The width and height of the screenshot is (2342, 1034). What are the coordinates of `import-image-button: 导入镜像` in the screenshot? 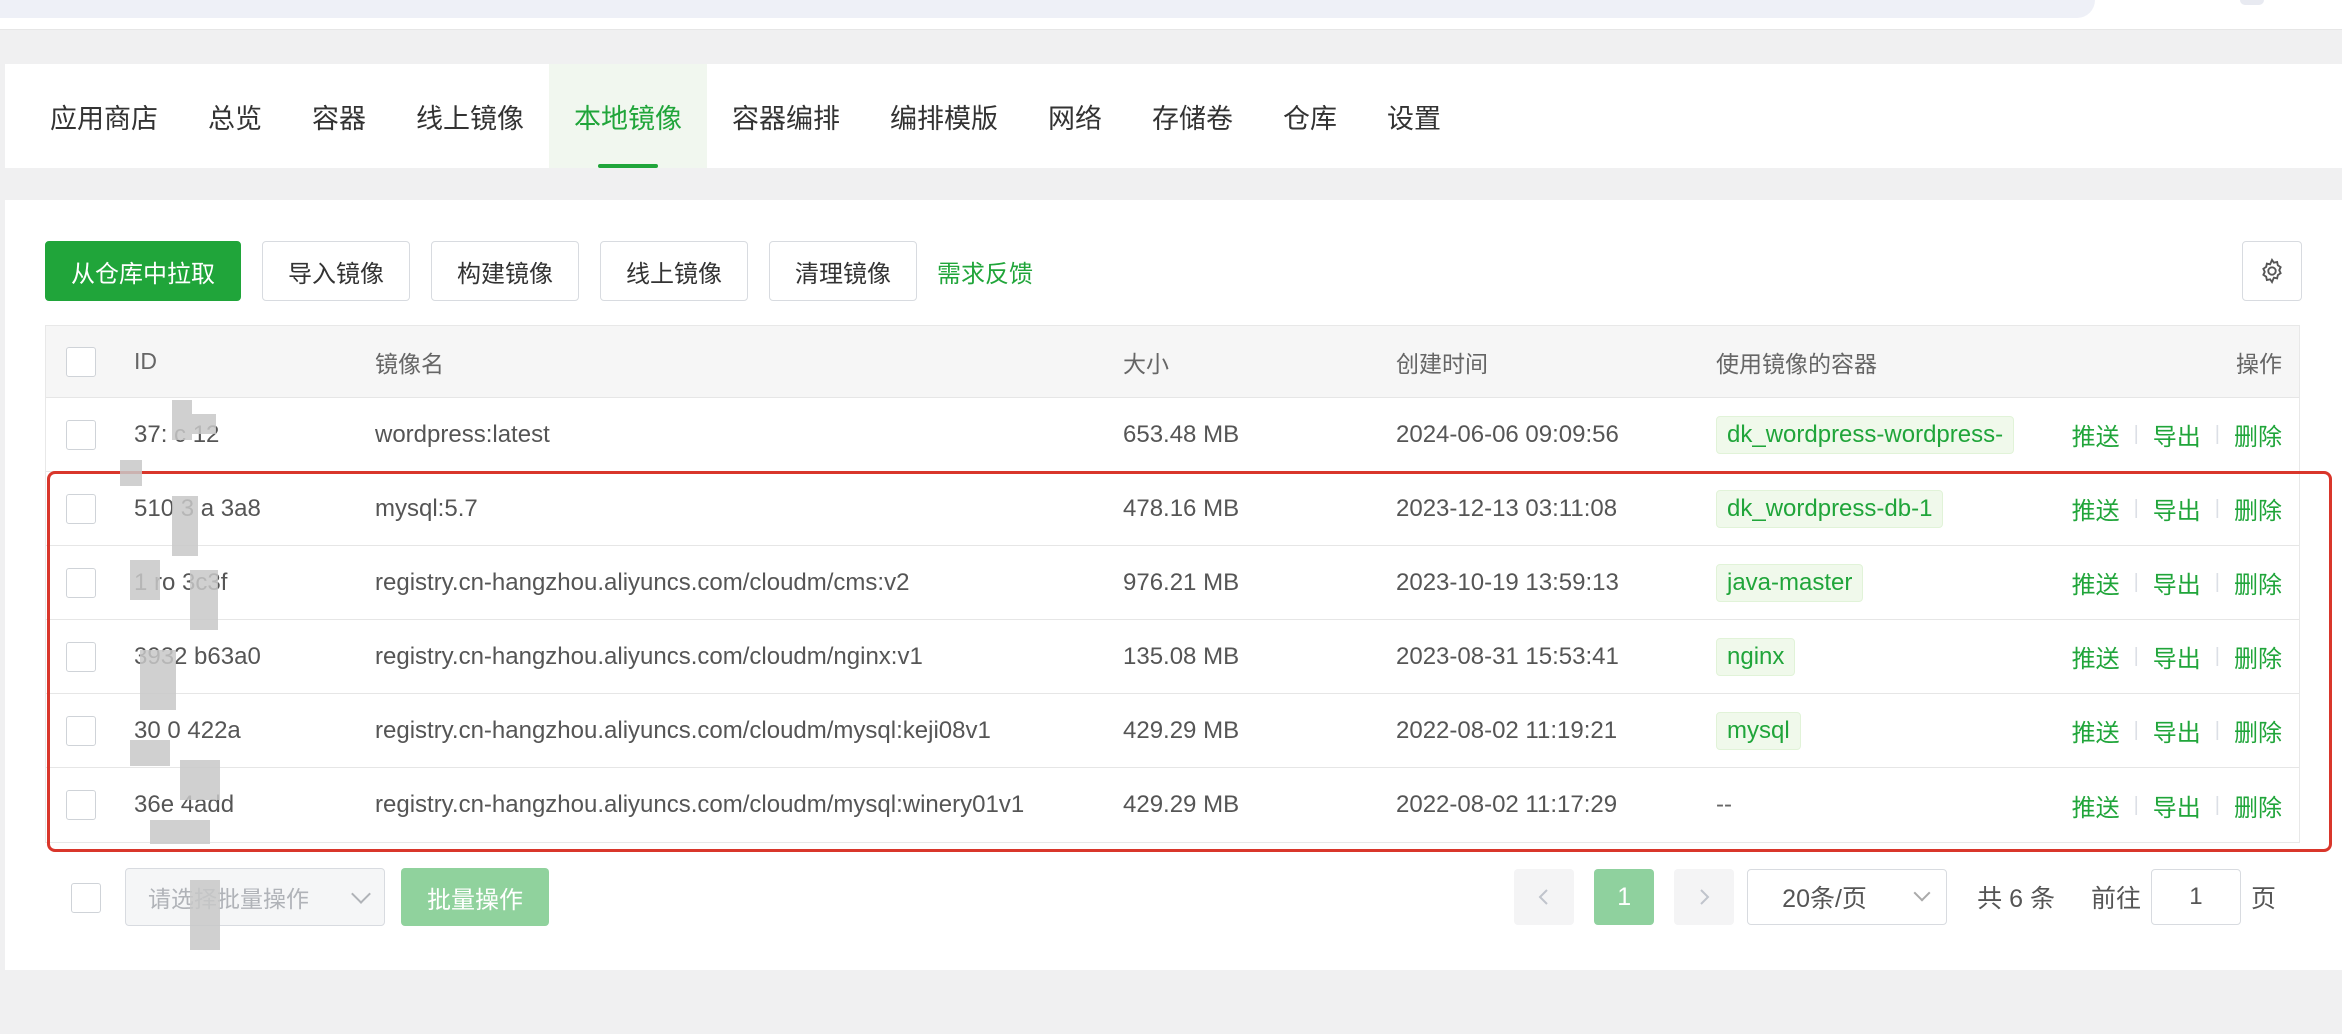 It's located at (336, 271).